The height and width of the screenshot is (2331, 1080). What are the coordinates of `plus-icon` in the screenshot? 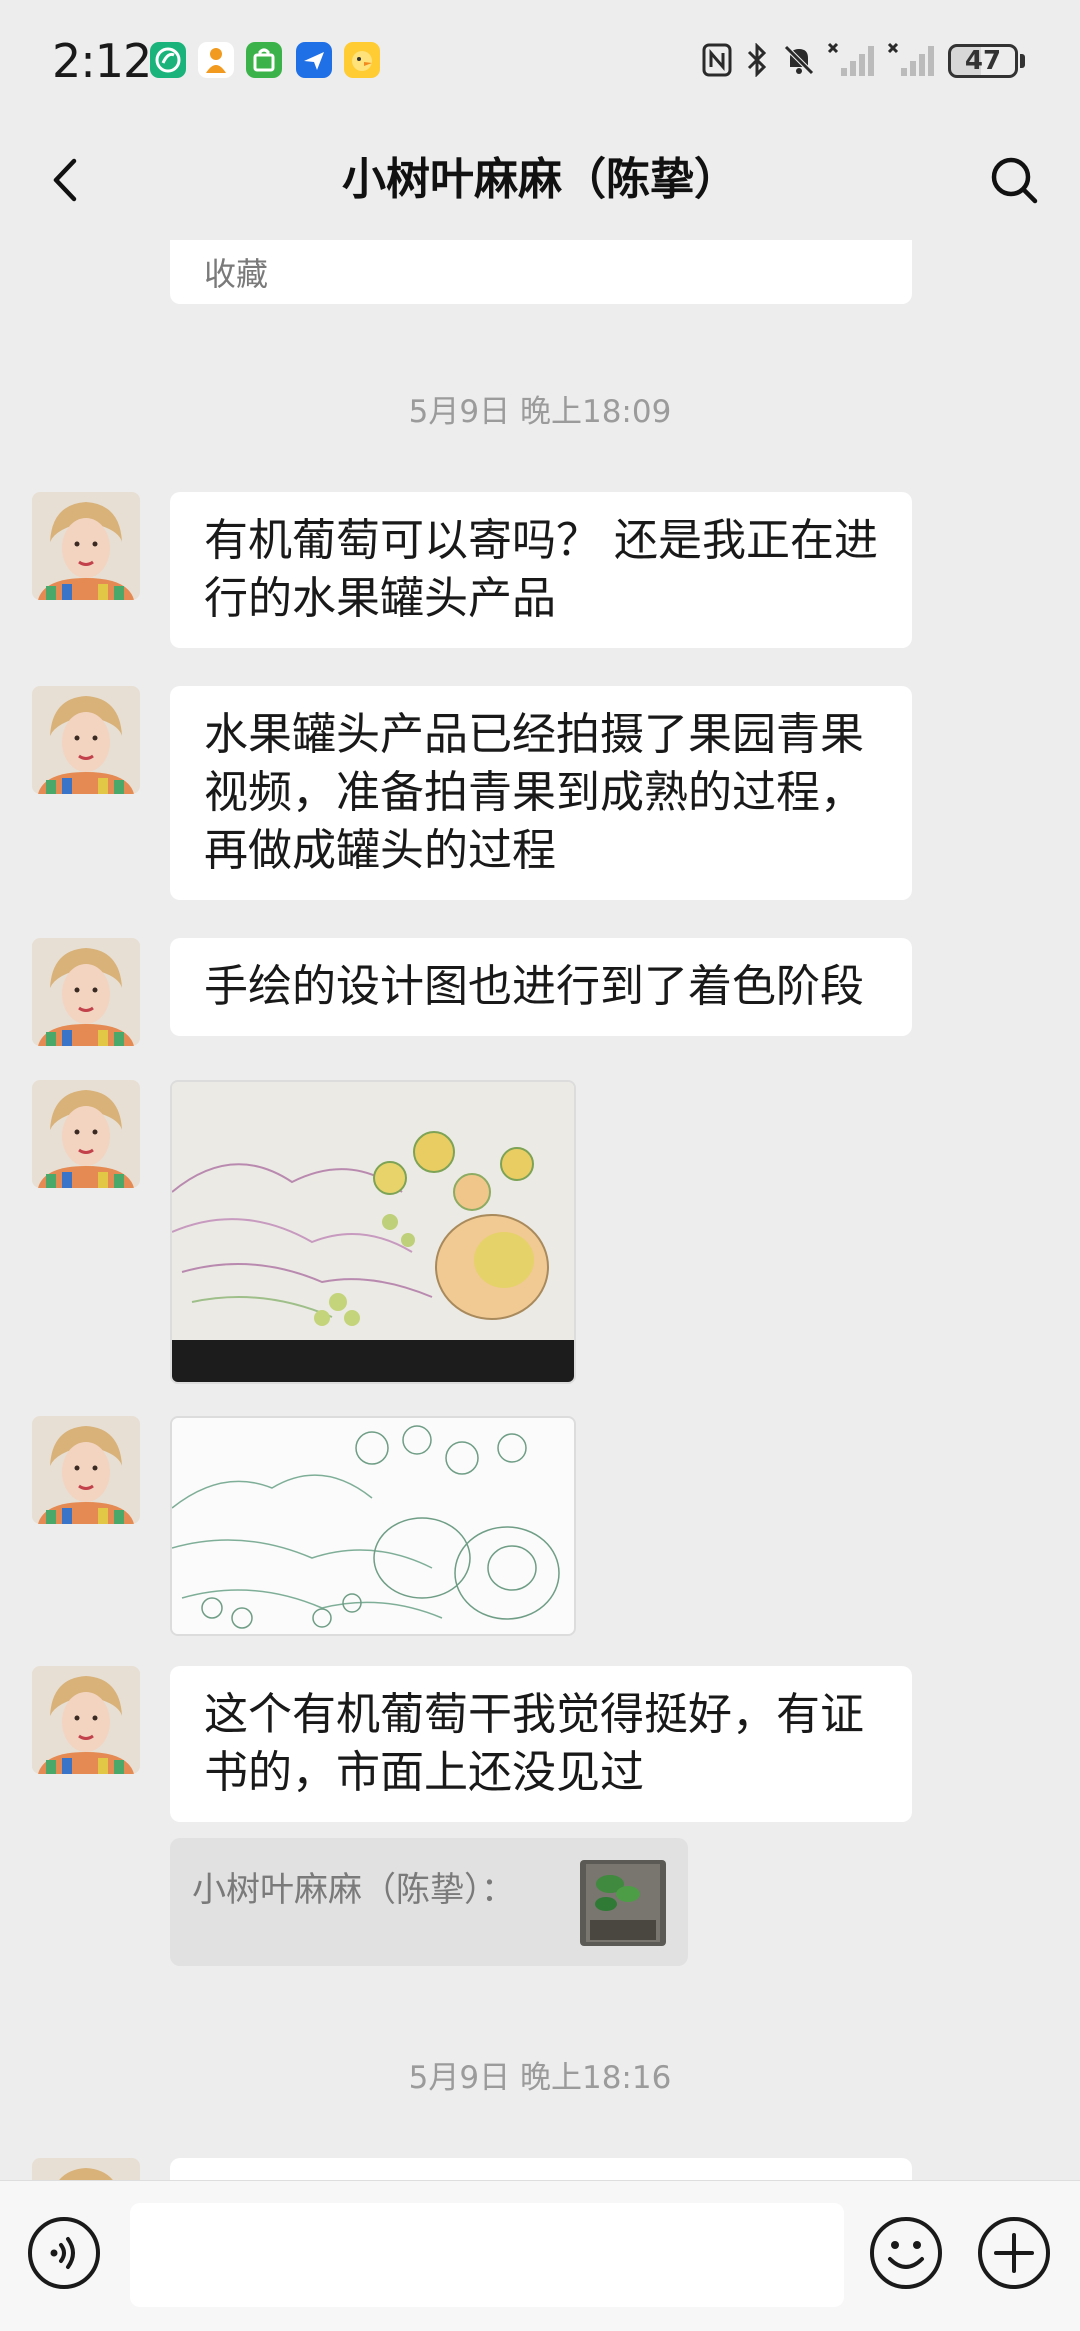 It's located at (1014, 2253).